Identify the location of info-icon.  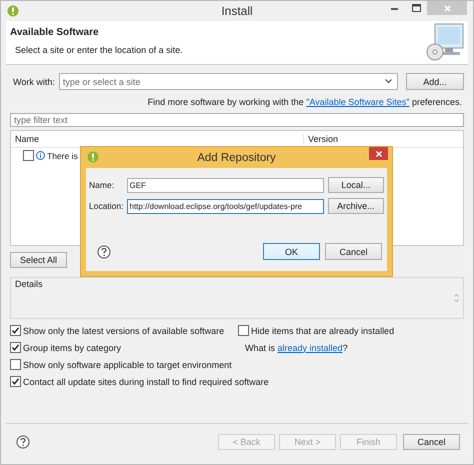
(40, 155).